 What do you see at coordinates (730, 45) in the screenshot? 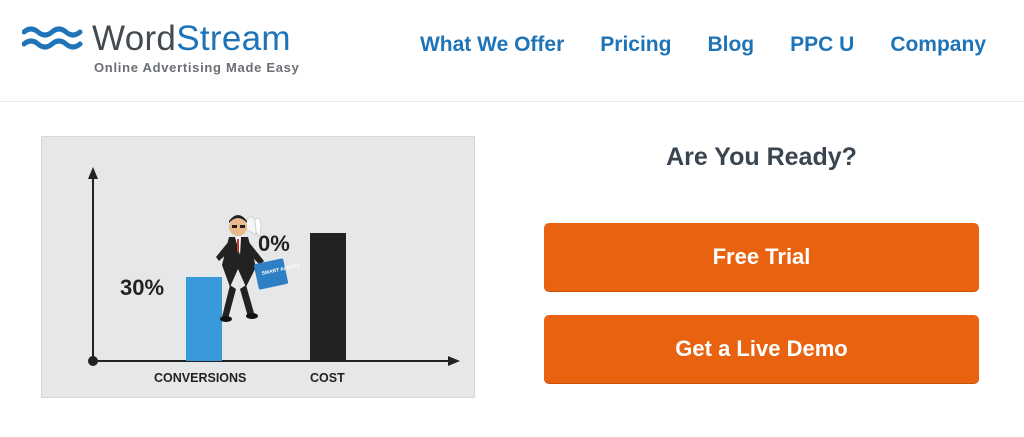
I see `nav-blog: Blog` at bounding box center [730, 45].